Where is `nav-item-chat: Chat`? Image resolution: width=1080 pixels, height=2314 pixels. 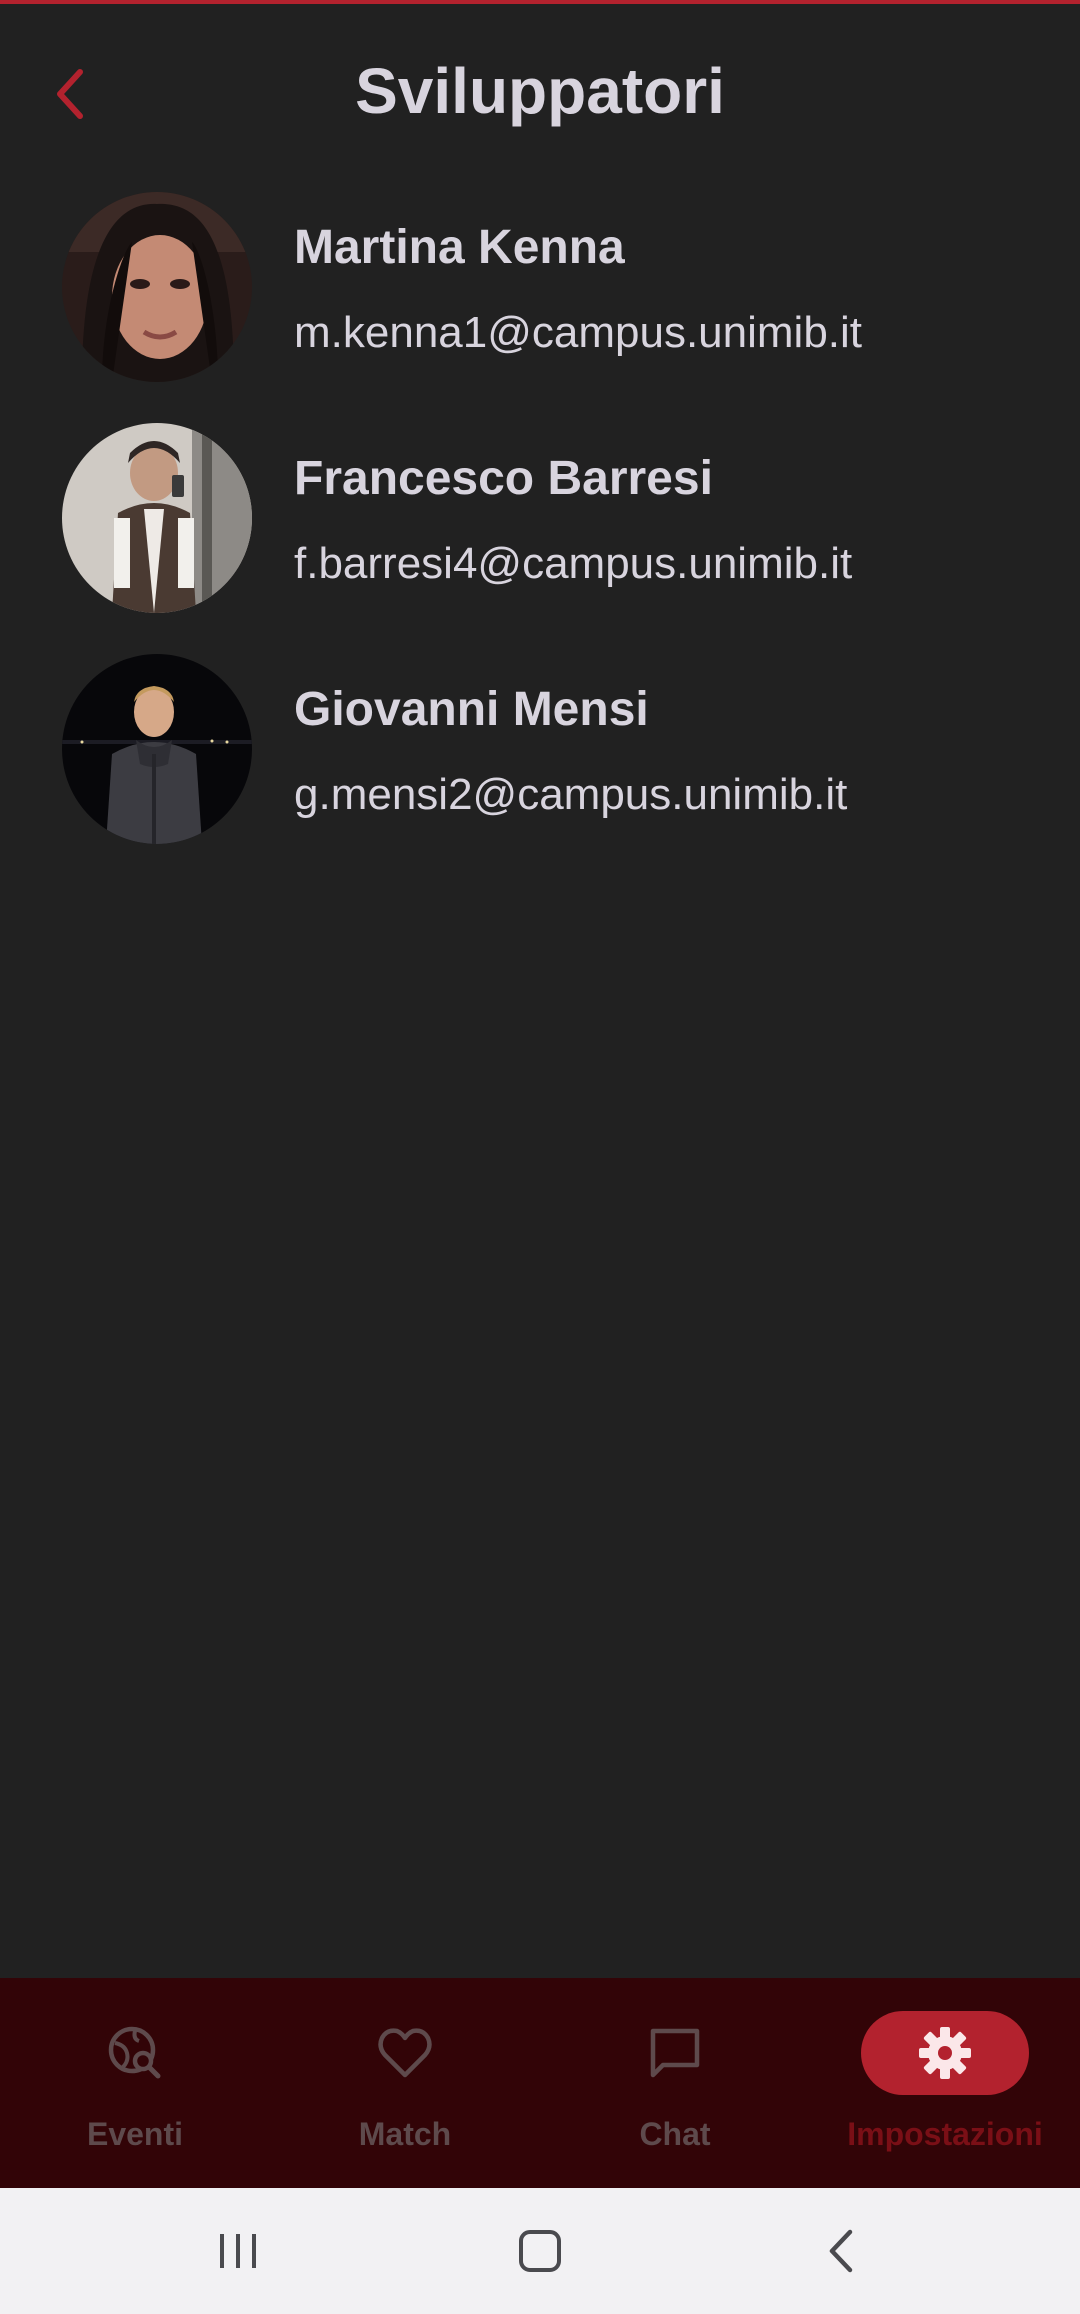 nav-item-chat: Chat is located at coordinates (675, 2083).